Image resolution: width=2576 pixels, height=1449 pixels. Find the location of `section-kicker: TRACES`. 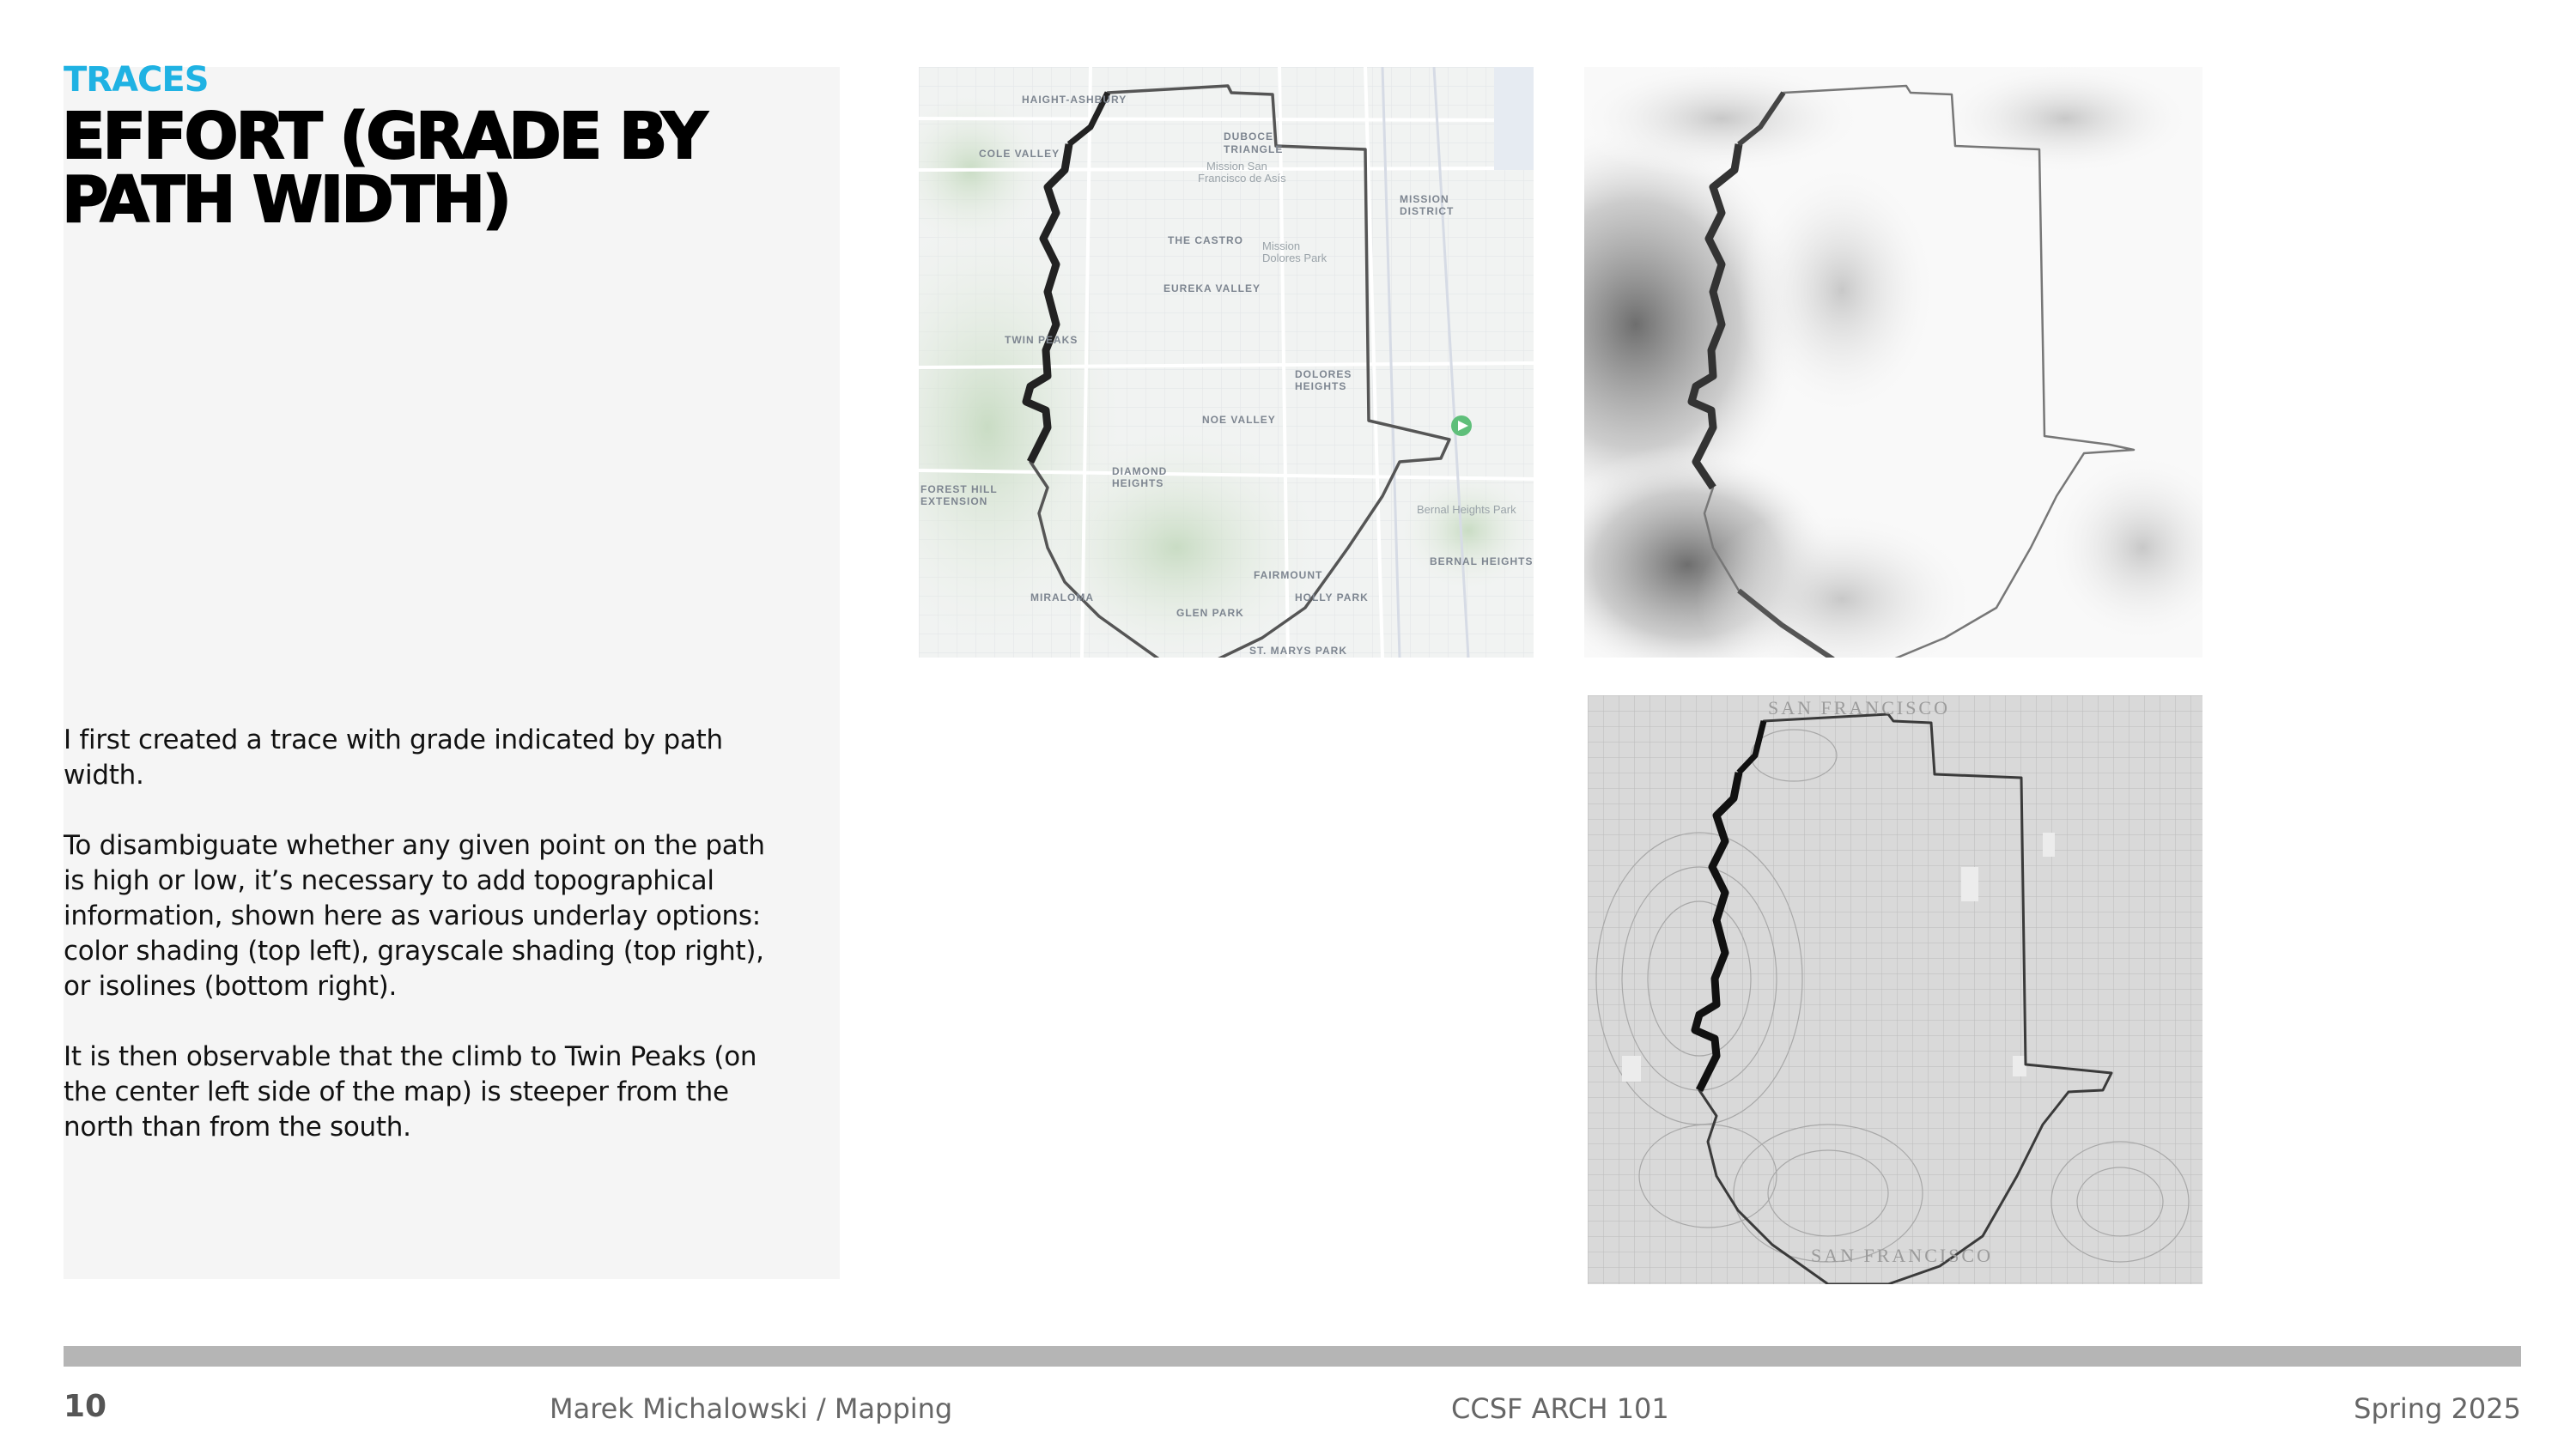

section-kicker: TRACES is located at coordinates (137, 80).